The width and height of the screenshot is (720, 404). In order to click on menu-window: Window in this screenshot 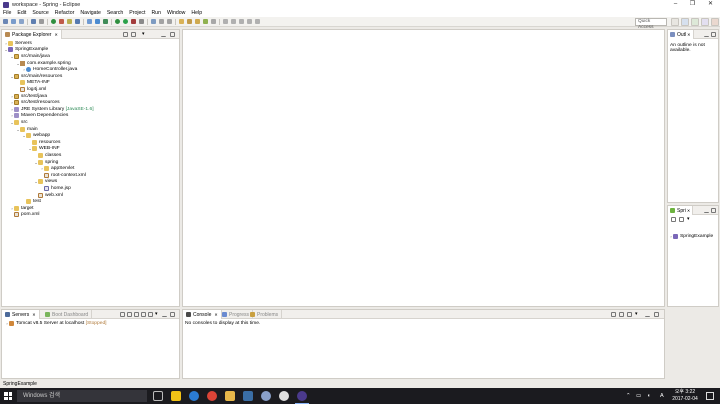, I will do `click(176, 13)`.